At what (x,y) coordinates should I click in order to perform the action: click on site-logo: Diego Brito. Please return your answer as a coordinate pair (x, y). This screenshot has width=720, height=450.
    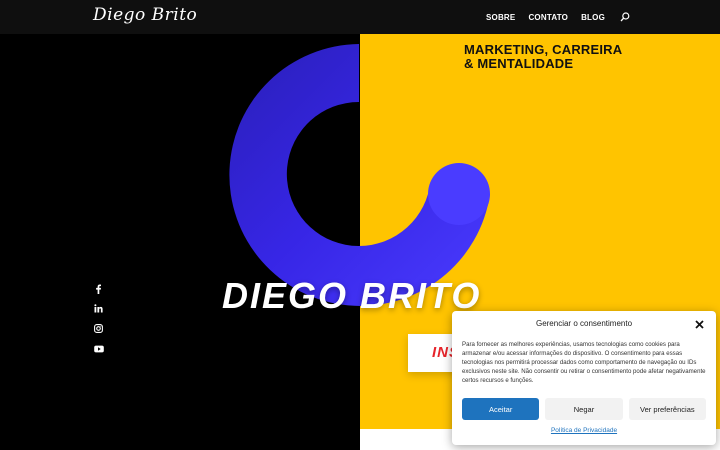
    Looking at the image, I should click on (145, 15).